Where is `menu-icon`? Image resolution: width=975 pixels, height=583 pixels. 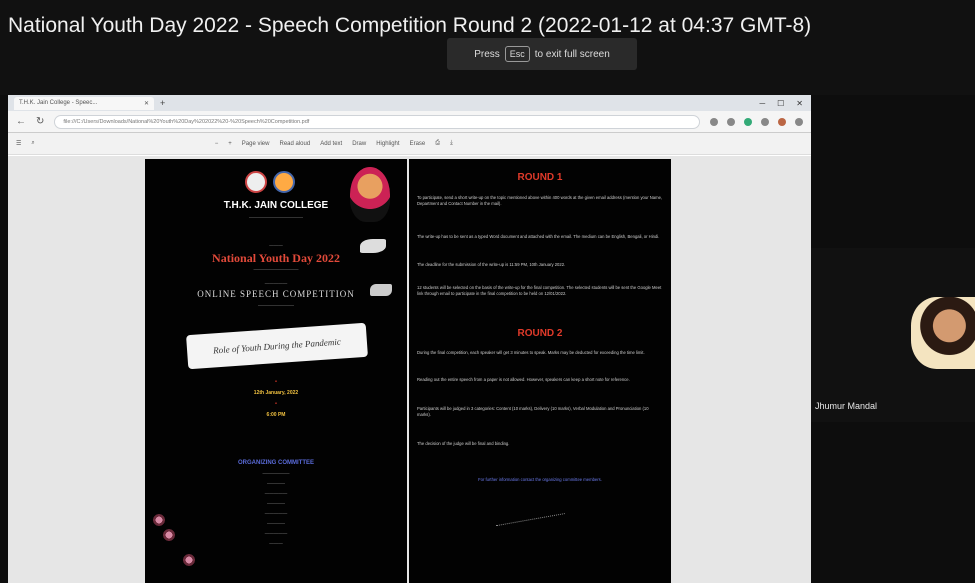
menu-icon is located at coordinates (799, 121).